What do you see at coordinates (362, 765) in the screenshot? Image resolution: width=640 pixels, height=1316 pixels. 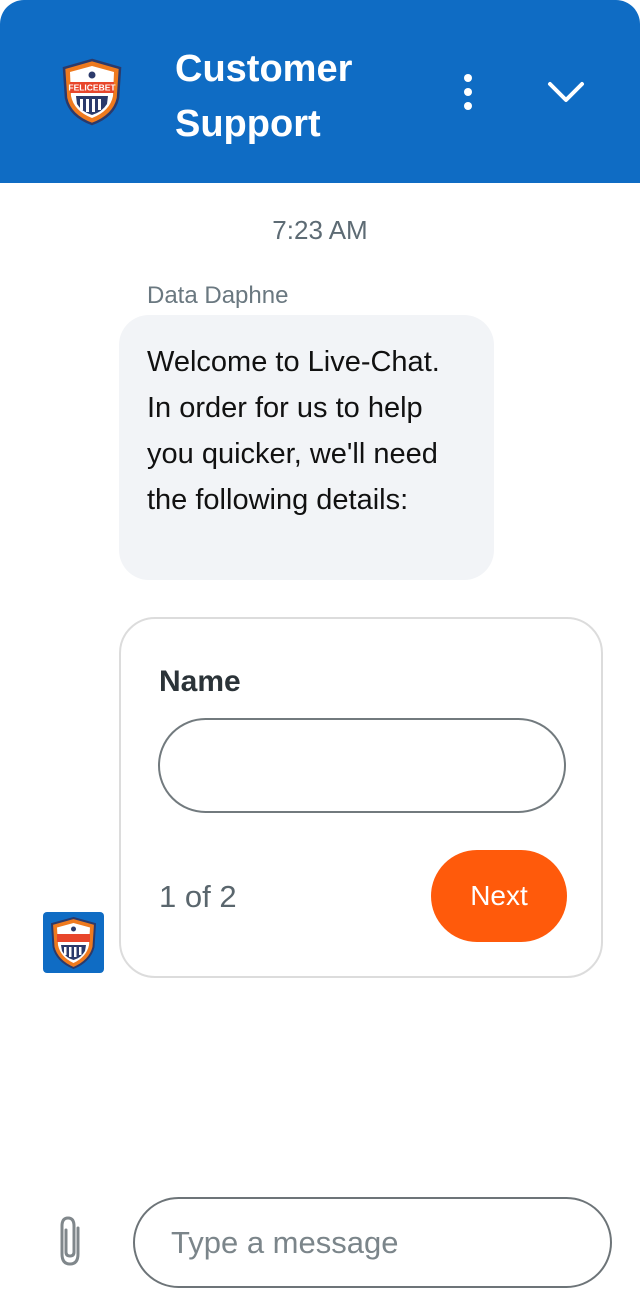 I see `name-input` at bounding box center [362, 765].